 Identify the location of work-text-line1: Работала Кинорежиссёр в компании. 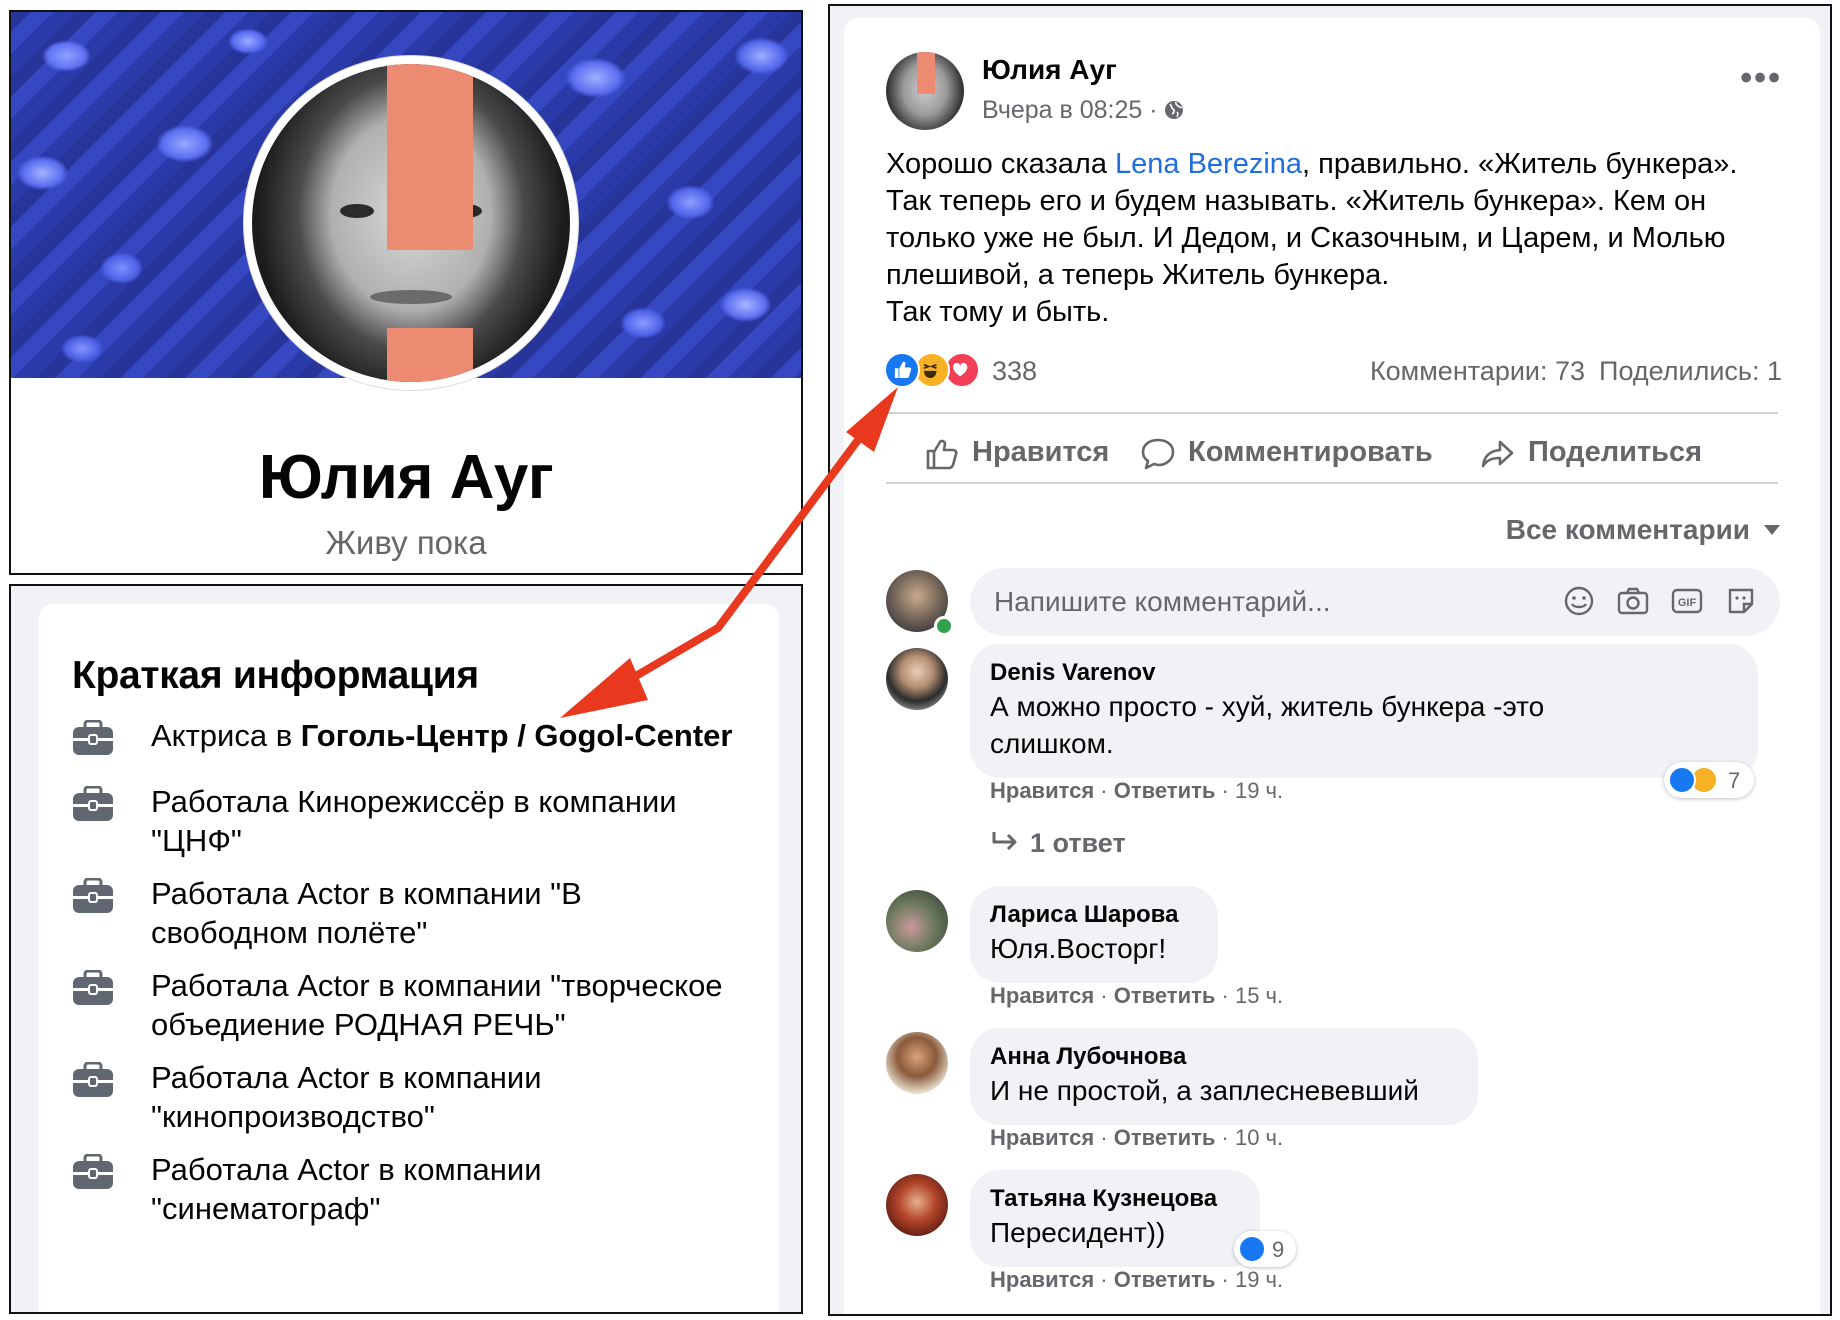
(414, 801).